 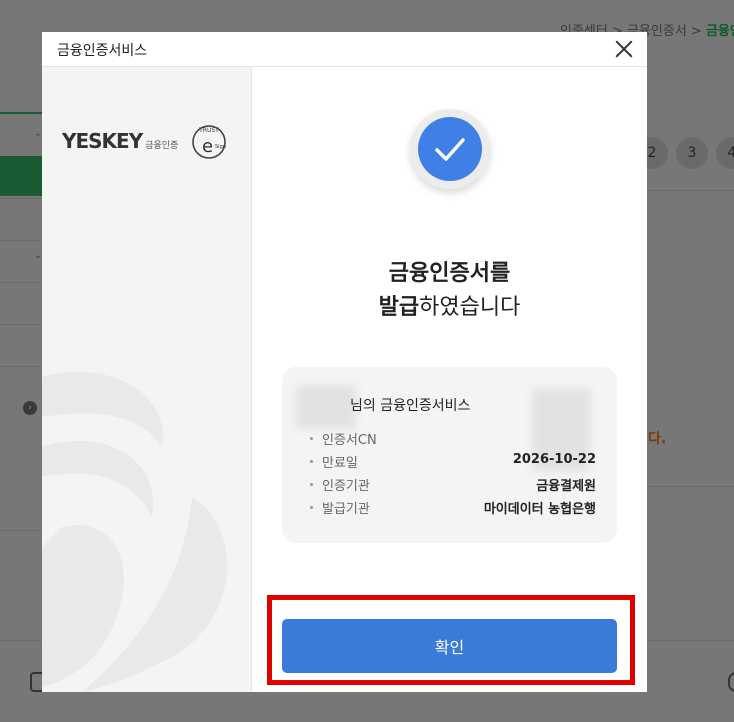 What do you see at coordinates (410, 406) in the screenshot?
I see `certificate-owner: 님의 금융인증서비스` at bounding box center [410, 406].